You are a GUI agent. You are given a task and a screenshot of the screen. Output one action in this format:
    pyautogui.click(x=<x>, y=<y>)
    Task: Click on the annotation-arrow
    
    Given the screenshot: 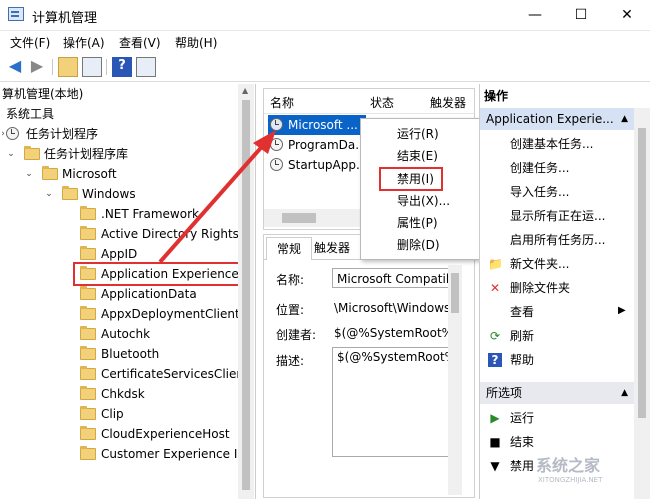 What is the action you would take?
    pyautogui.click(x=217, y=197)
    